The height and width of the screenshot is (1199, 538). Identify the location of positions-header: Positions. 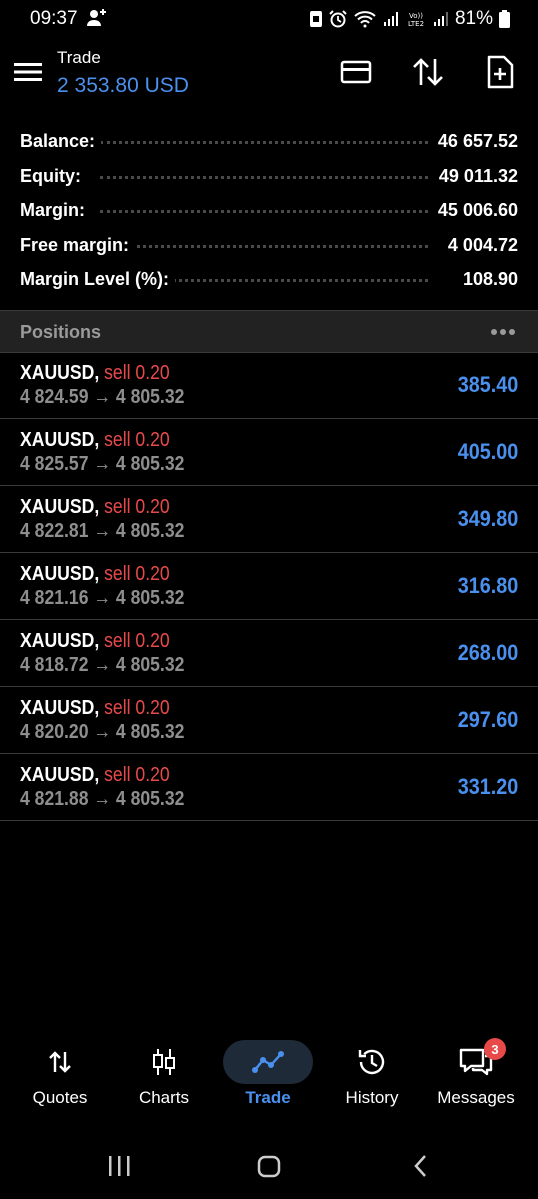
(269, 331).